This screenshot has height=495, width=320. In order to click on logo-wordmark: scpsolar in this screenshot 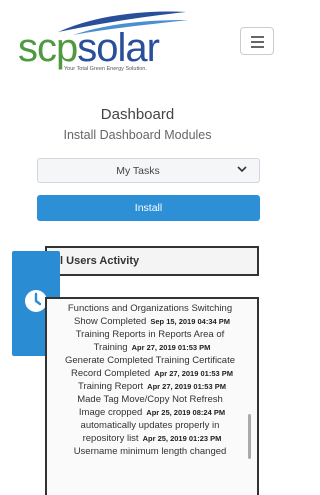, I will do `click(89, 48)`.